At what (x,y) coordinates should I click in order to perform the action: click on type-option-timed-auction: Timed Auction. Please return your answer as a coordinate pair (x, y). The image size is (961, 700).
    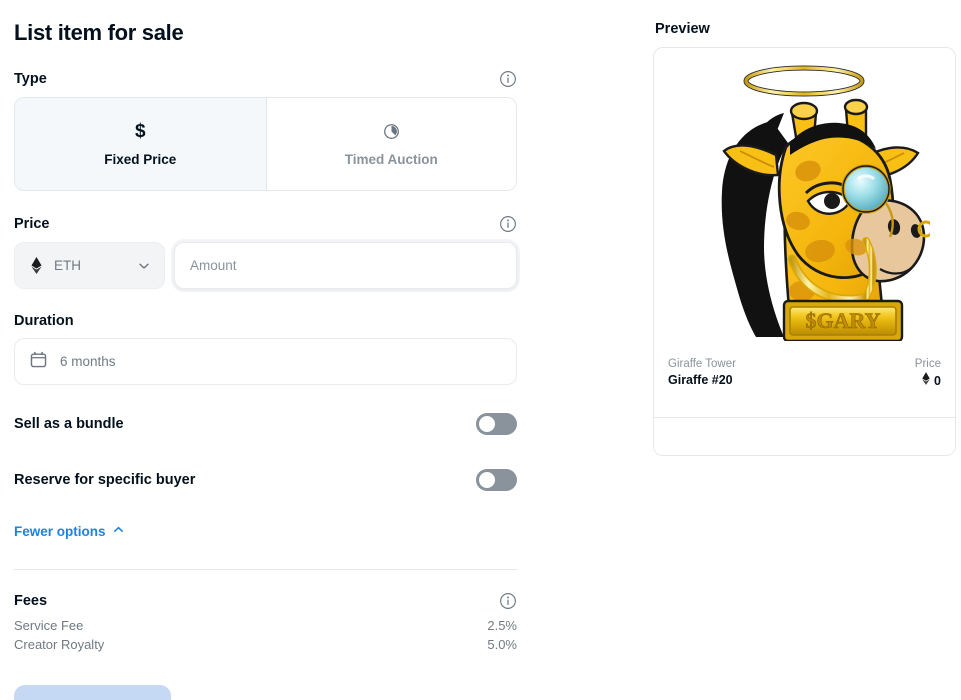
    Looking at the image, I should click on (390, 144).